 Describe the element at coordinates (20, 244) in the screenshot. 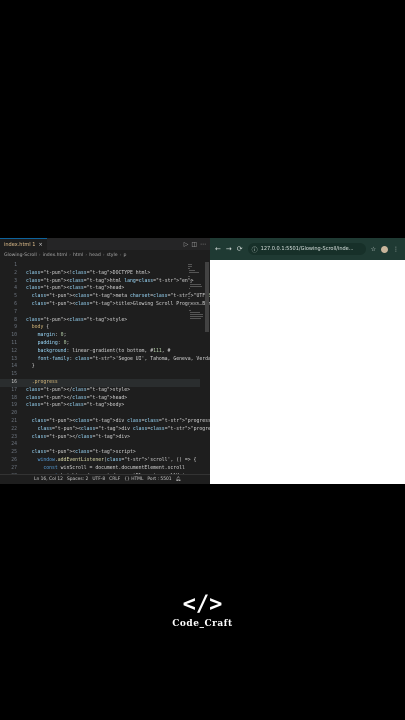

I see `tab-label: index.html 1` at that location.